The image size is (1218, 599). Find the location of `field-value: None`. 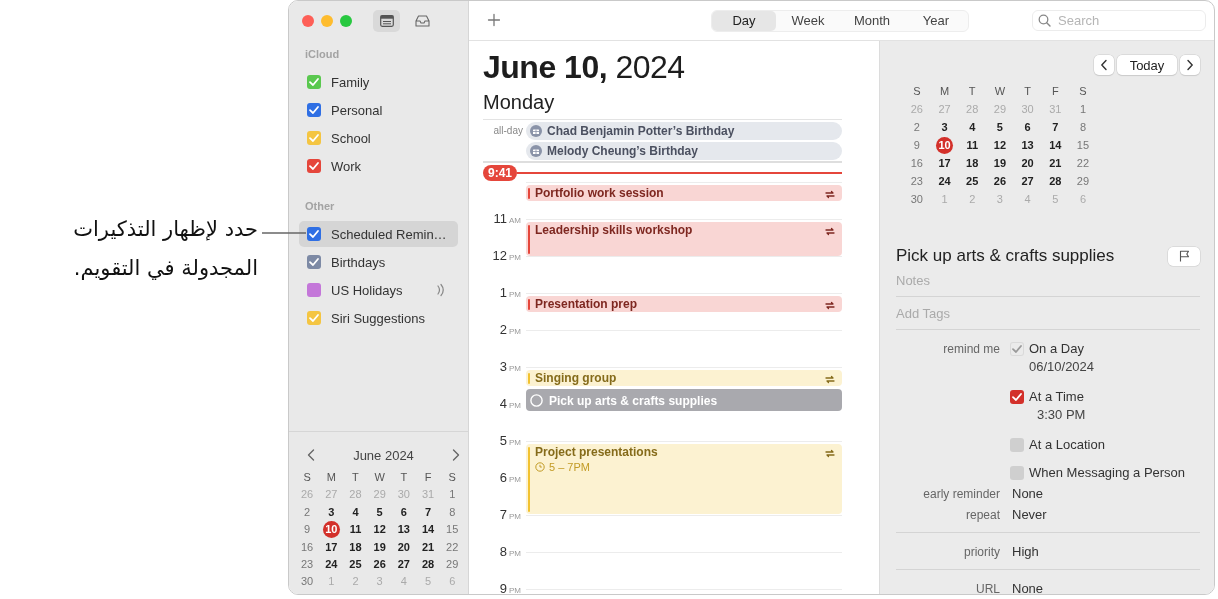

field-value: None is located at coordinates (1028, 587).